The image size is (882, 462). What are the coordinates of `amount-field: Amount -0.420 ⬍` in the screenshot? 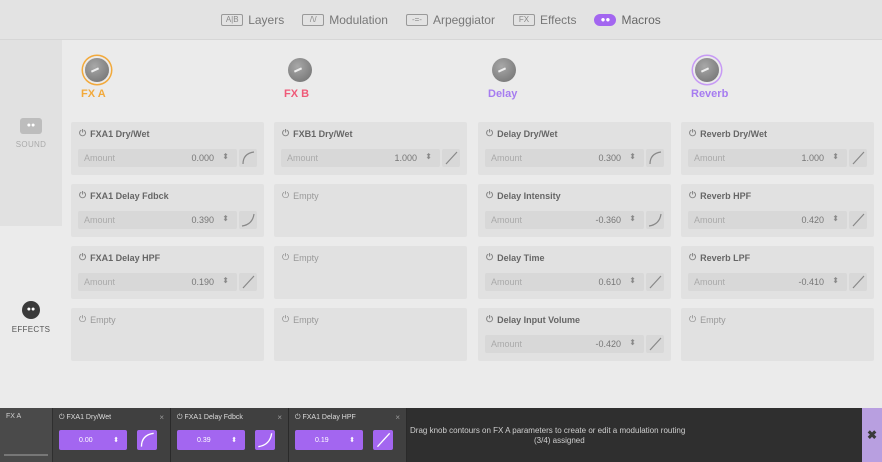 It's located at (564, 344).